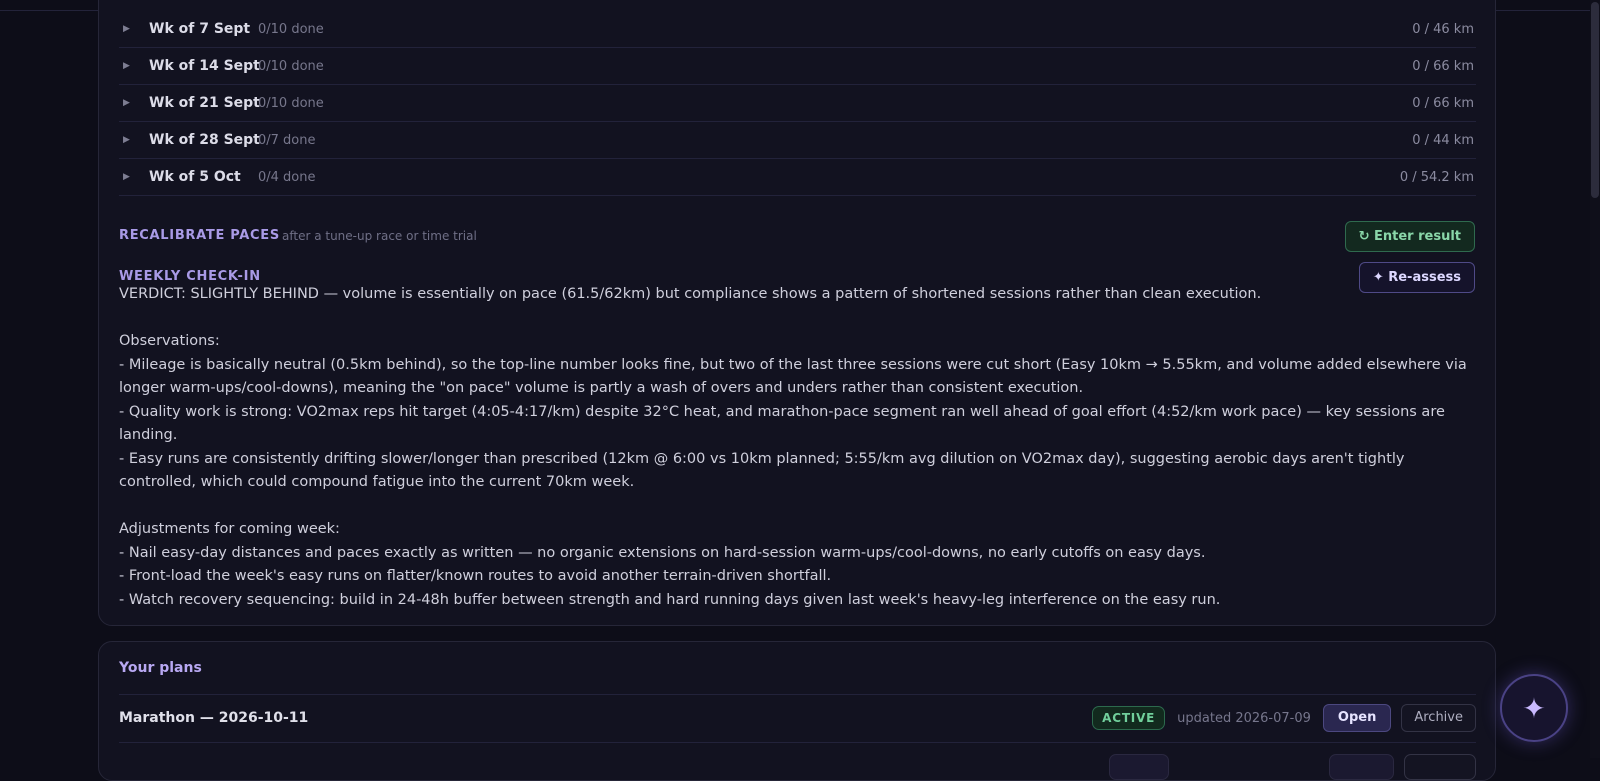 Image resolution: width=1600 pixels, height=781 pixels. Describe the element at coordinates (379, 236) in the screenshot. I see `recalibrate-paces-hint: after a tune-up race or time trial` at that location.